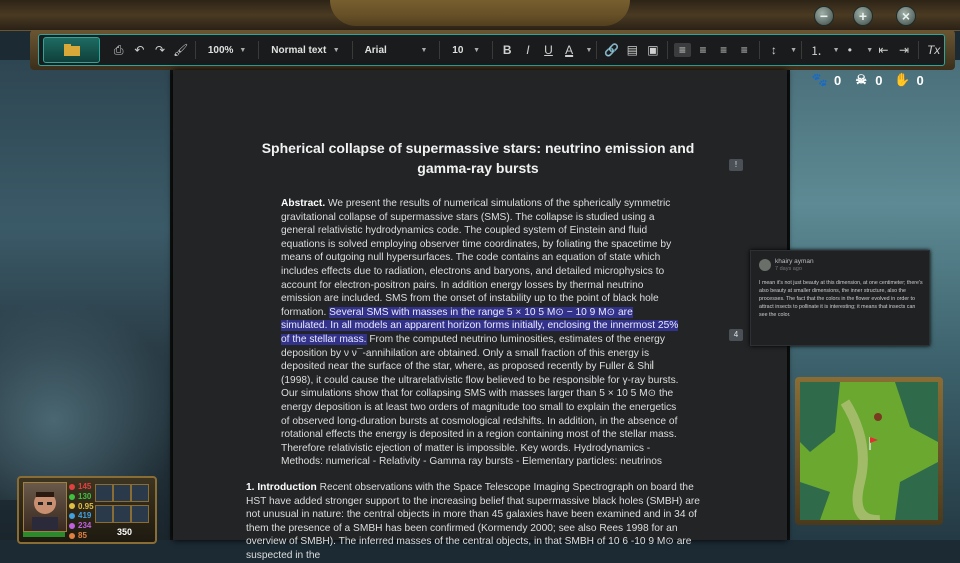  I want to click on inventory-grid, so click(123, 504).